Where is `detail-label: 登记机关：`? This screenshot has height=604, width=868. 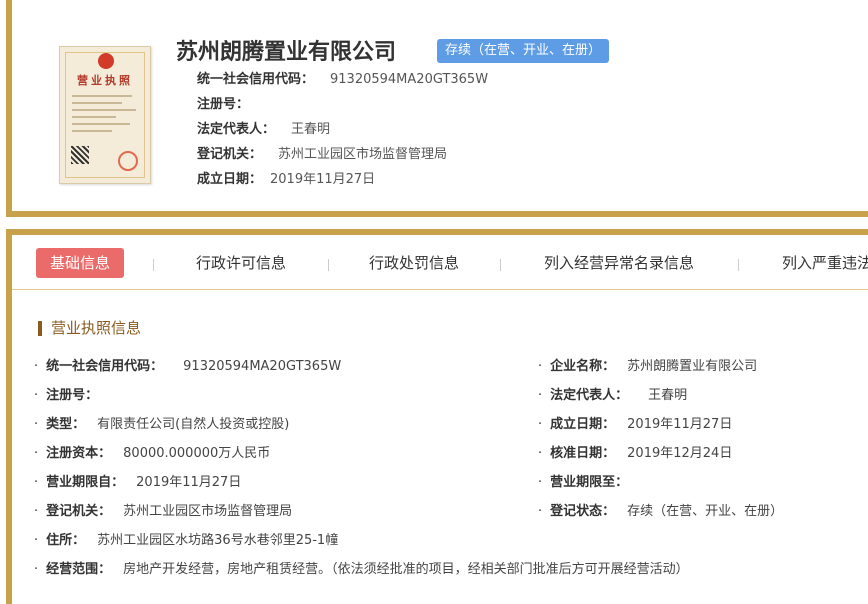 detail-label: 登记机关： is located at coordinates (79, 511).